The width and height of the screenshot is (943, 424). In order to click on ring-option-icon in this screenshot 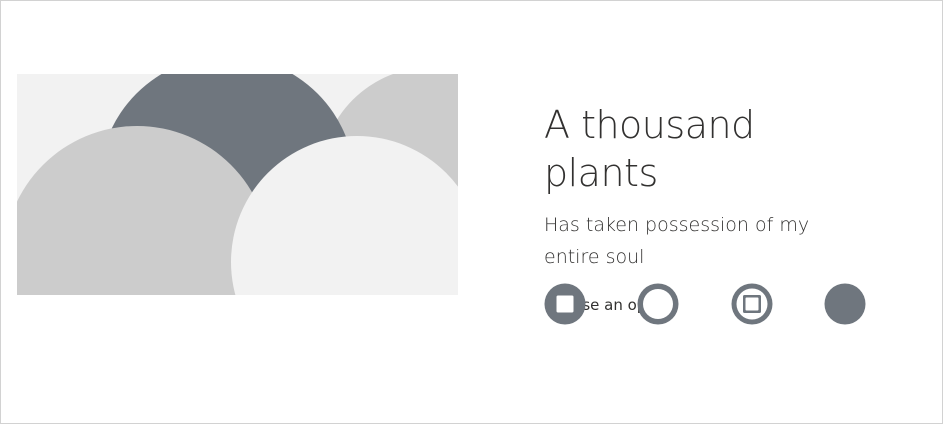, I will do `click(658, 304)`.